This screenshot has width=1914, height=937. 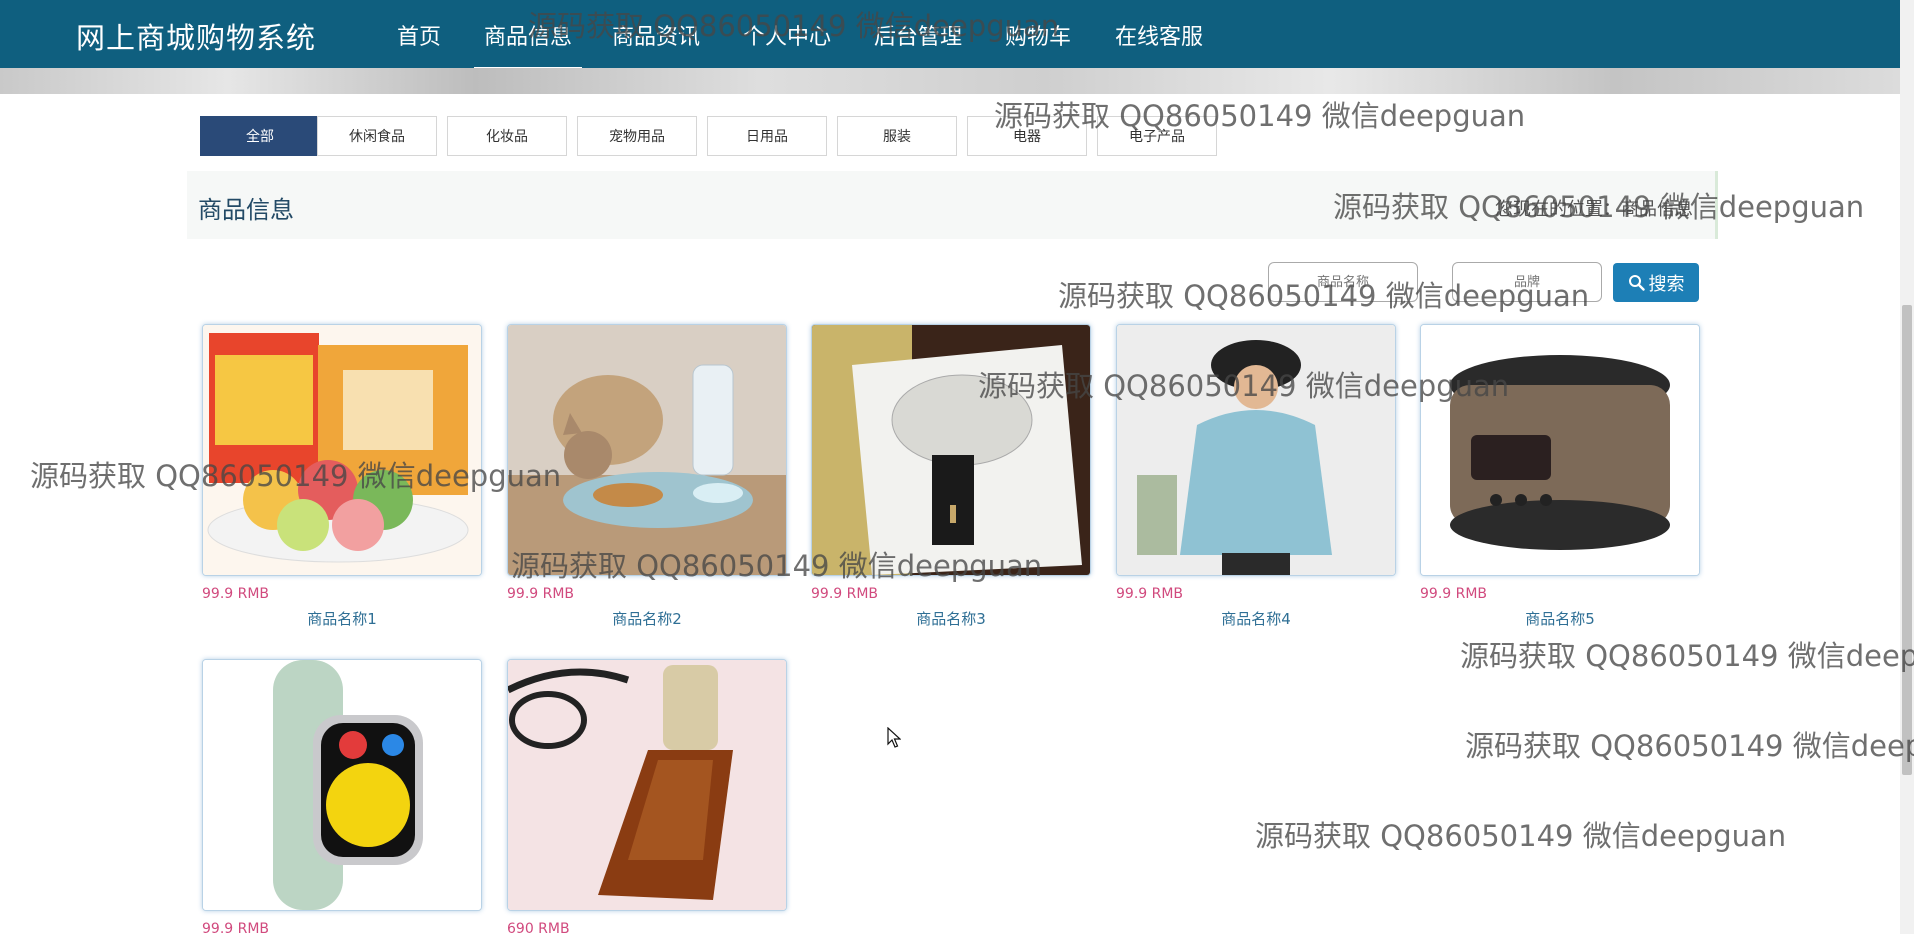 I want to click on category-appliances: 电器, so click(x=1027, y=136).